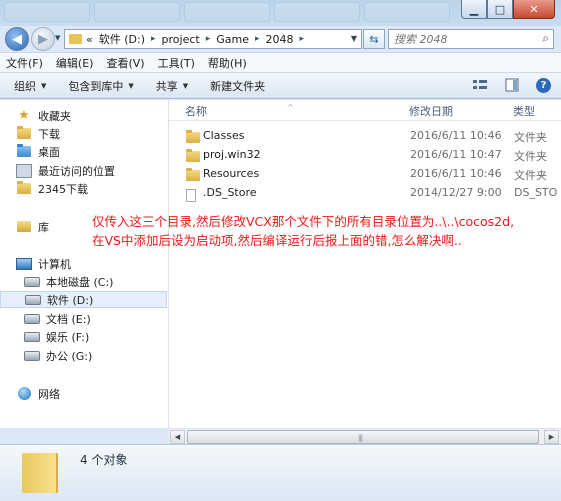 Image resolution: width=561 pixels, height=501 pixels. I want to click on chevron-down-icon: ▼, so click(185, 85).